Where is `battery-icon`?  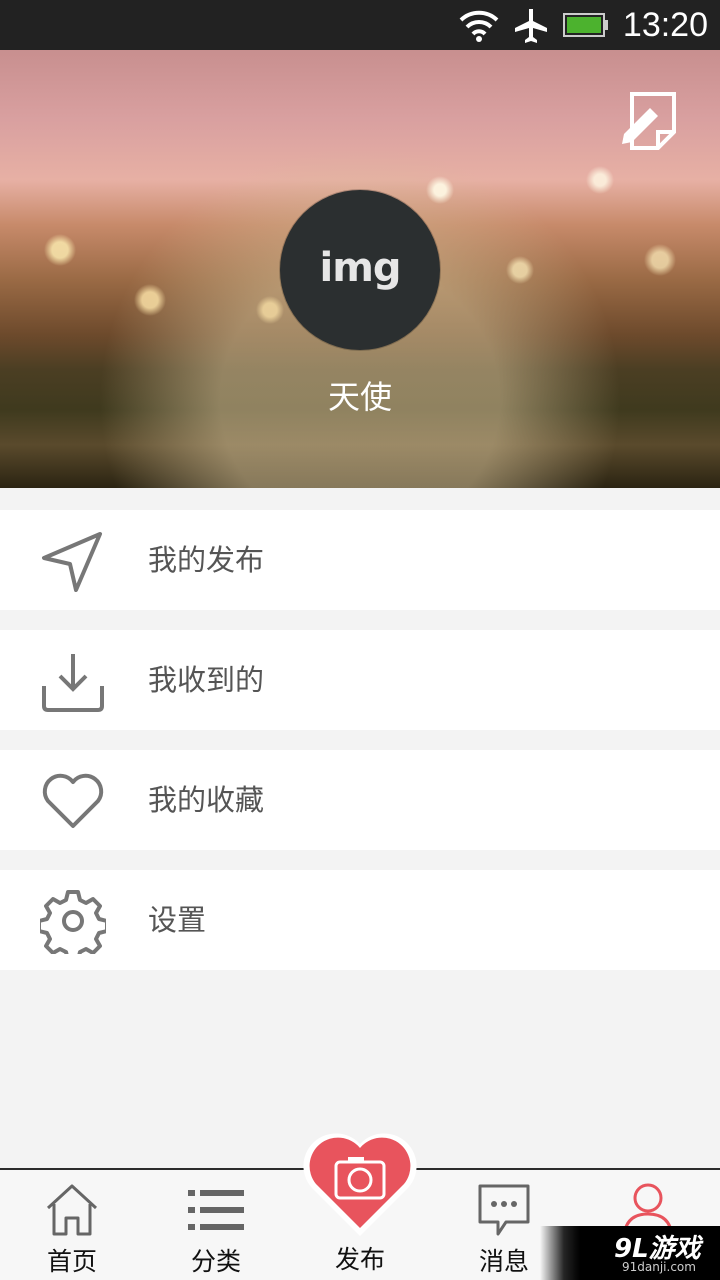 battery-icon is located at coordinates (585, 25).